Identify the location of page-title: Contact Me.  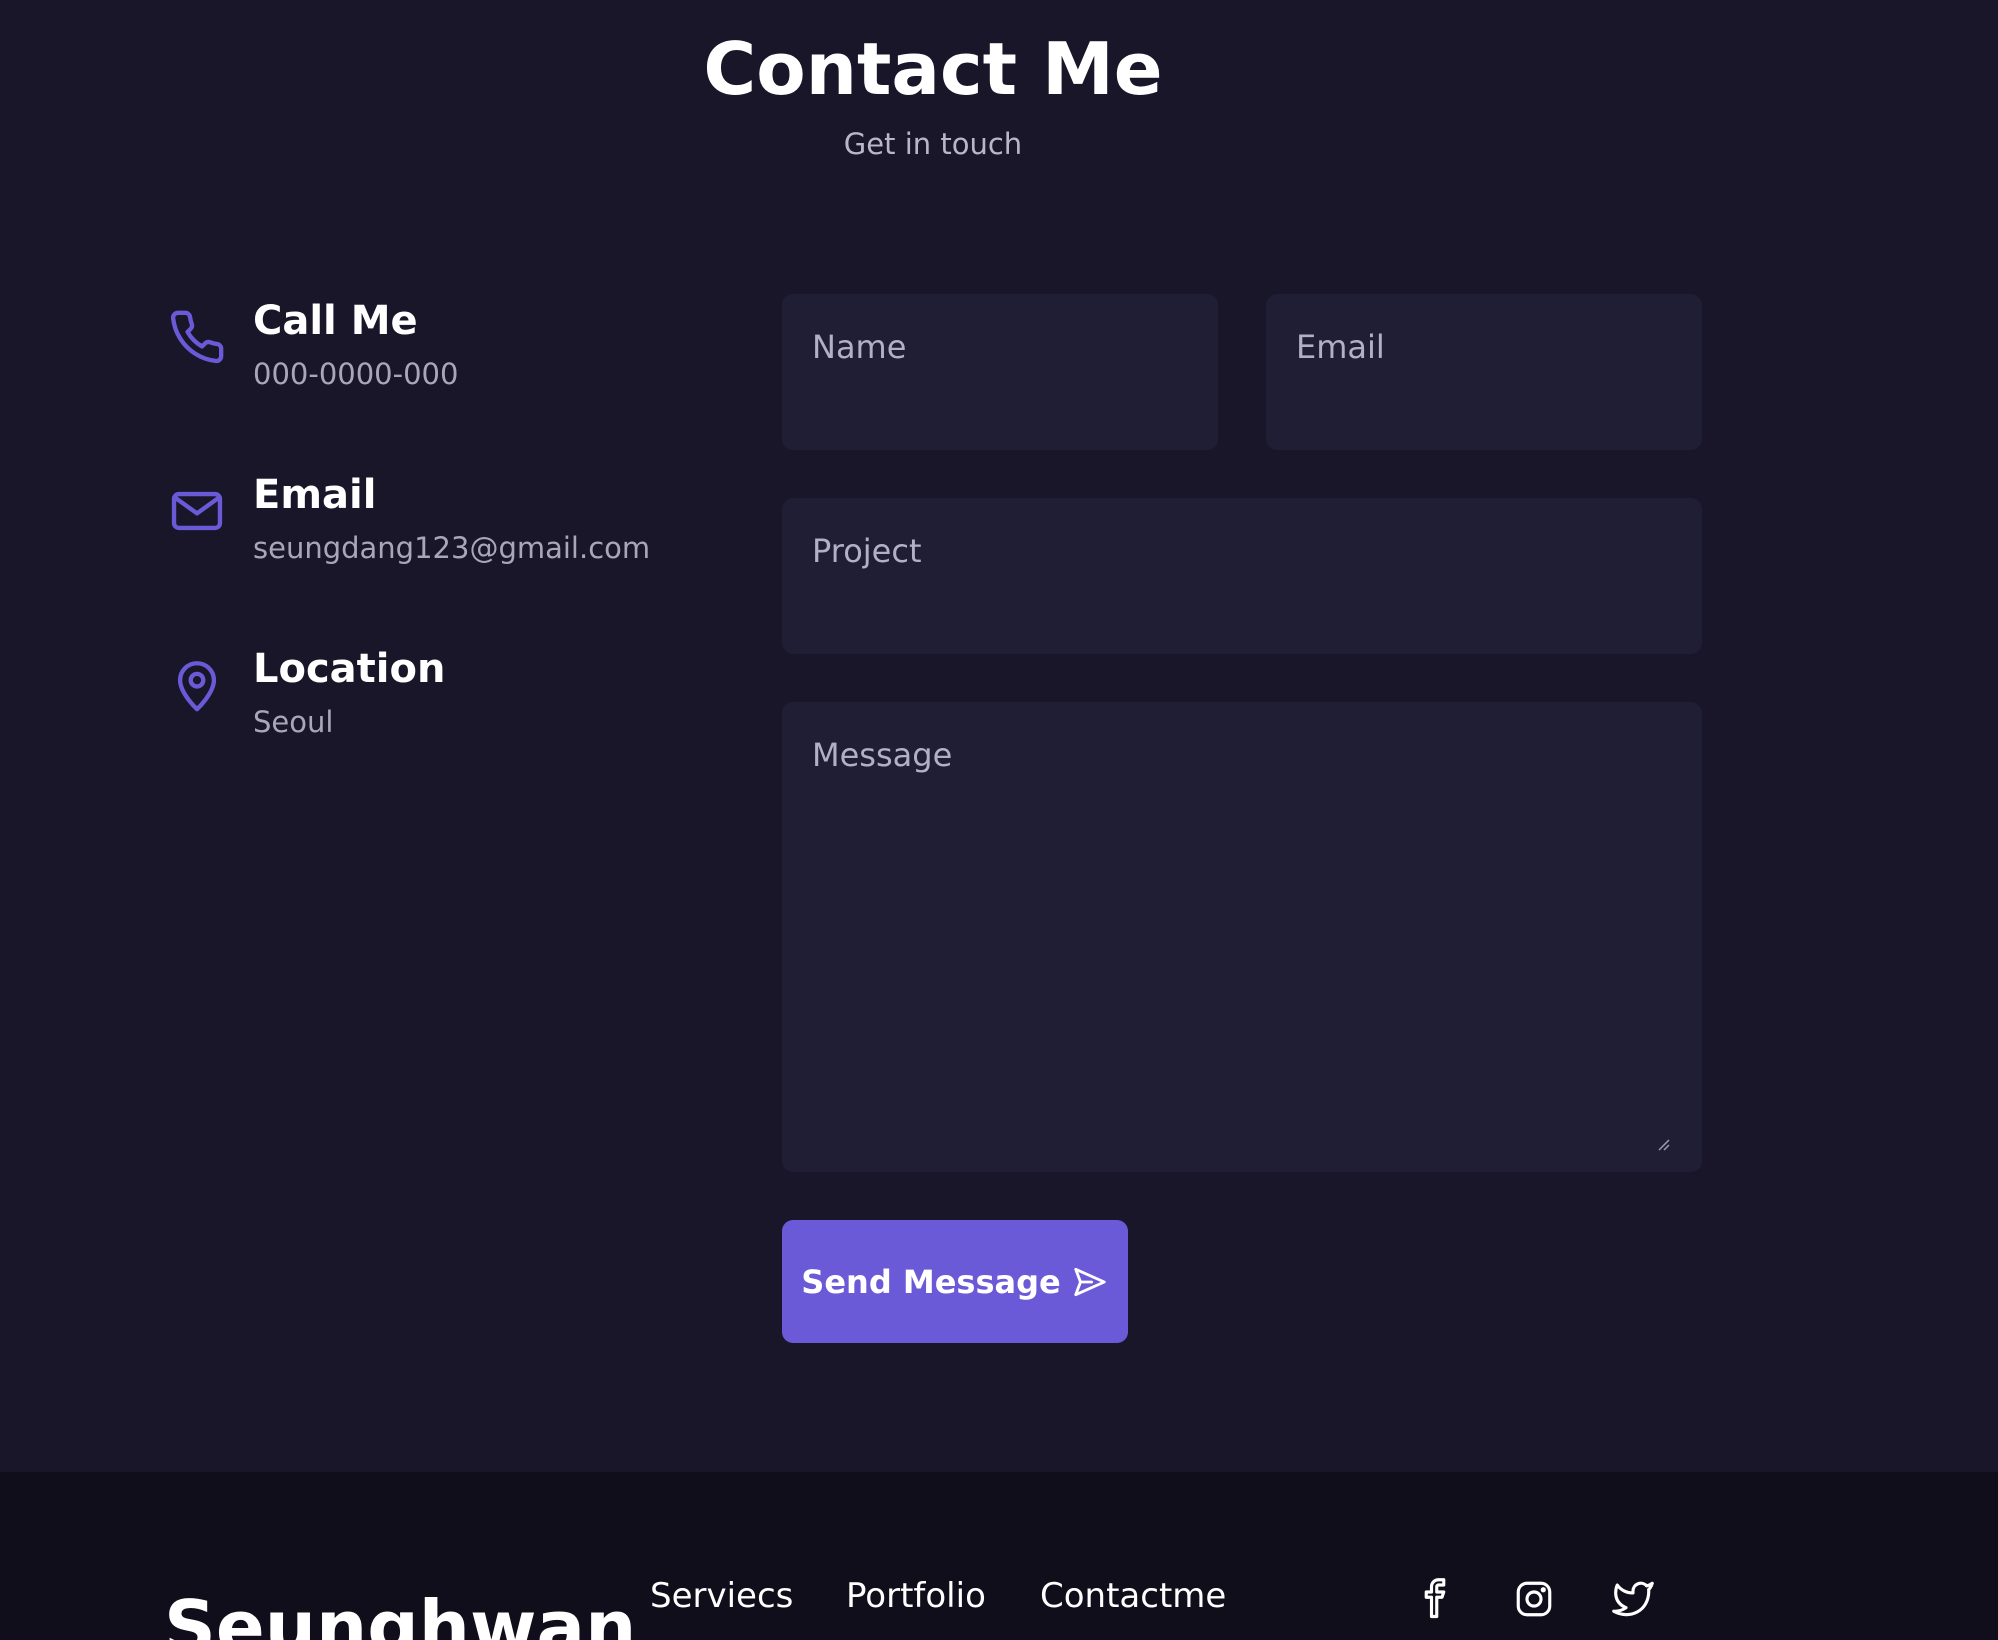
(933, 69).